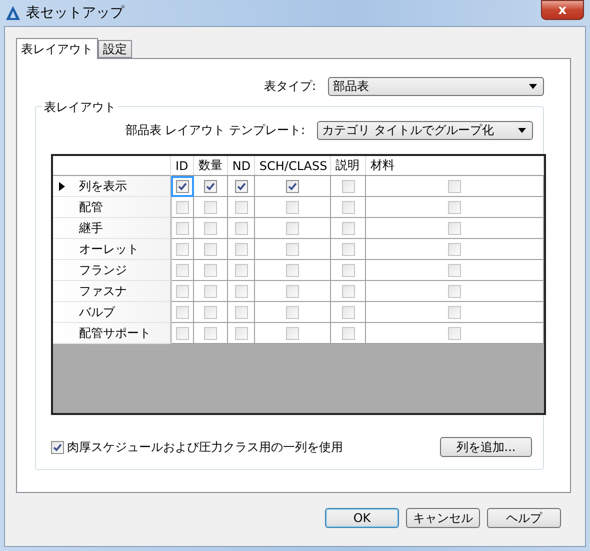 This screenshot has width=590, height=551. Describe the element at coordinates (112, 186) in the screenshot. I see `row-header: 列を表示` at that location.